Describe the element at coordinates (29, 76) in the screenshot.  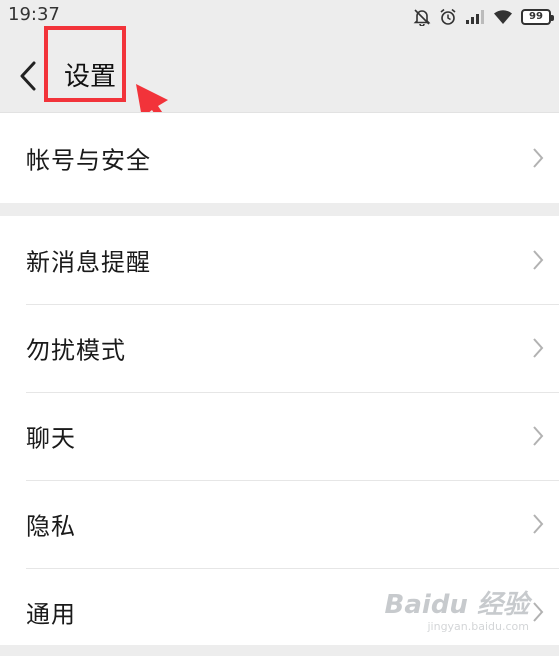
I see `chevron-left-icon` at that location.